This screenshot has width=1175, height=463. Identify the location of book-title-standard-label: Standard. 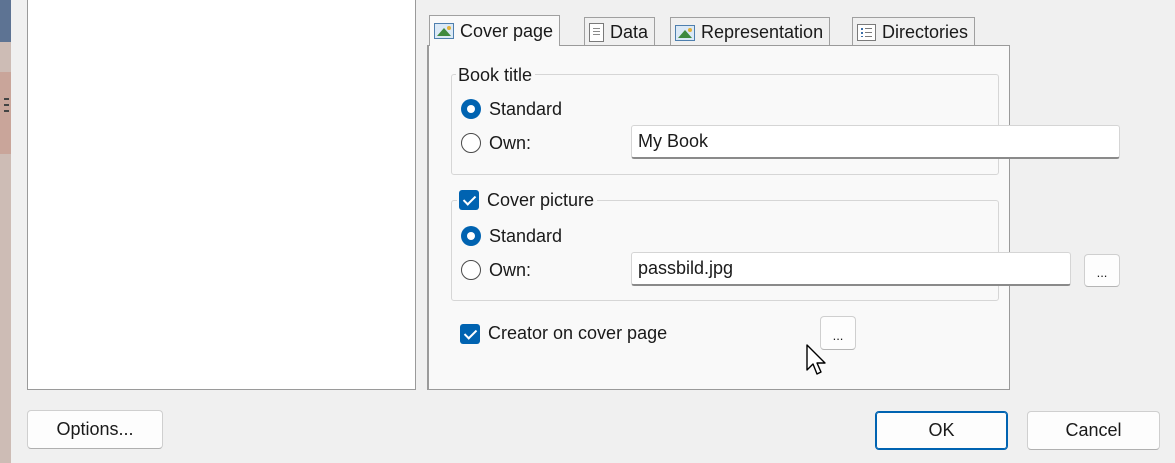
(526, 109).